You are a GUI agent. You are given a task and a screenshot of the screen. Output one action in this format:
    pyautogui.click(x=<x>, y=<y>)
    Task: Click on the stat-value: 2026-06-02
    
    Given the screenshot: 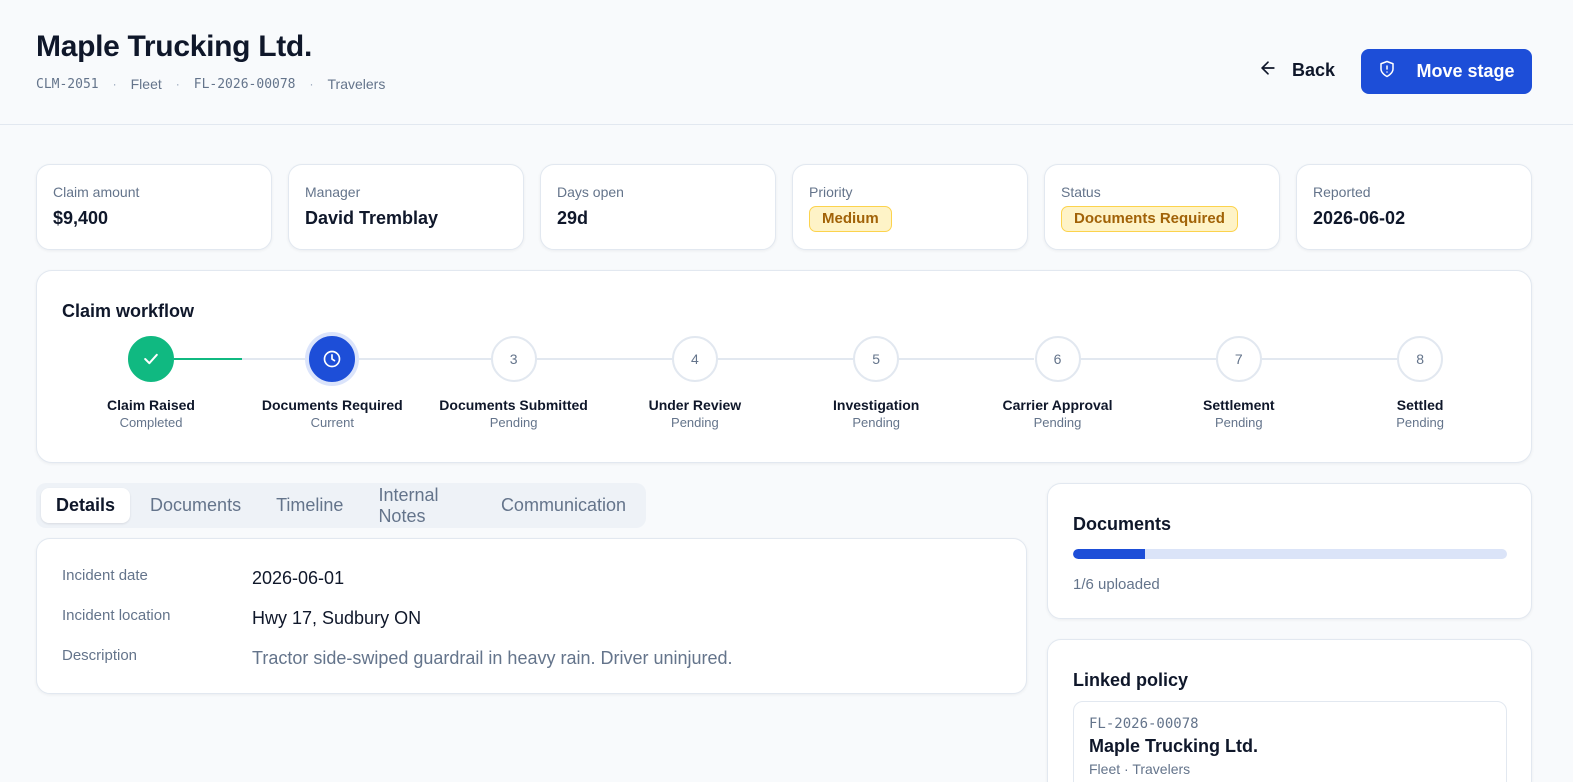 What is the action you would take?
    pyautogui.click(x=1359, y=218)
    